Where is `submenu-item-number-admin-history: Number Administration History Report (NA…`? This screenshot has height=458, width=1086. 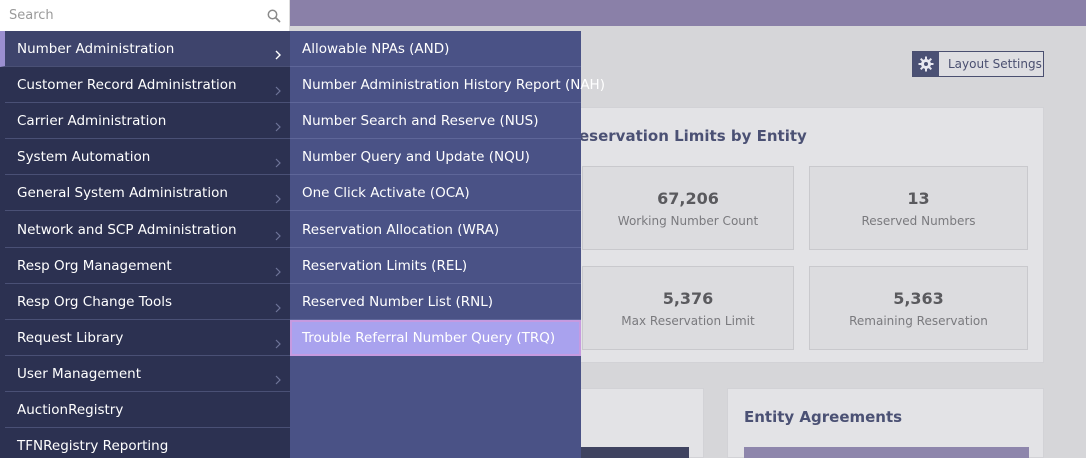 submenu-item-number-admin-history: Number Administration History Report (NA… is located at coordinates (447, 85).